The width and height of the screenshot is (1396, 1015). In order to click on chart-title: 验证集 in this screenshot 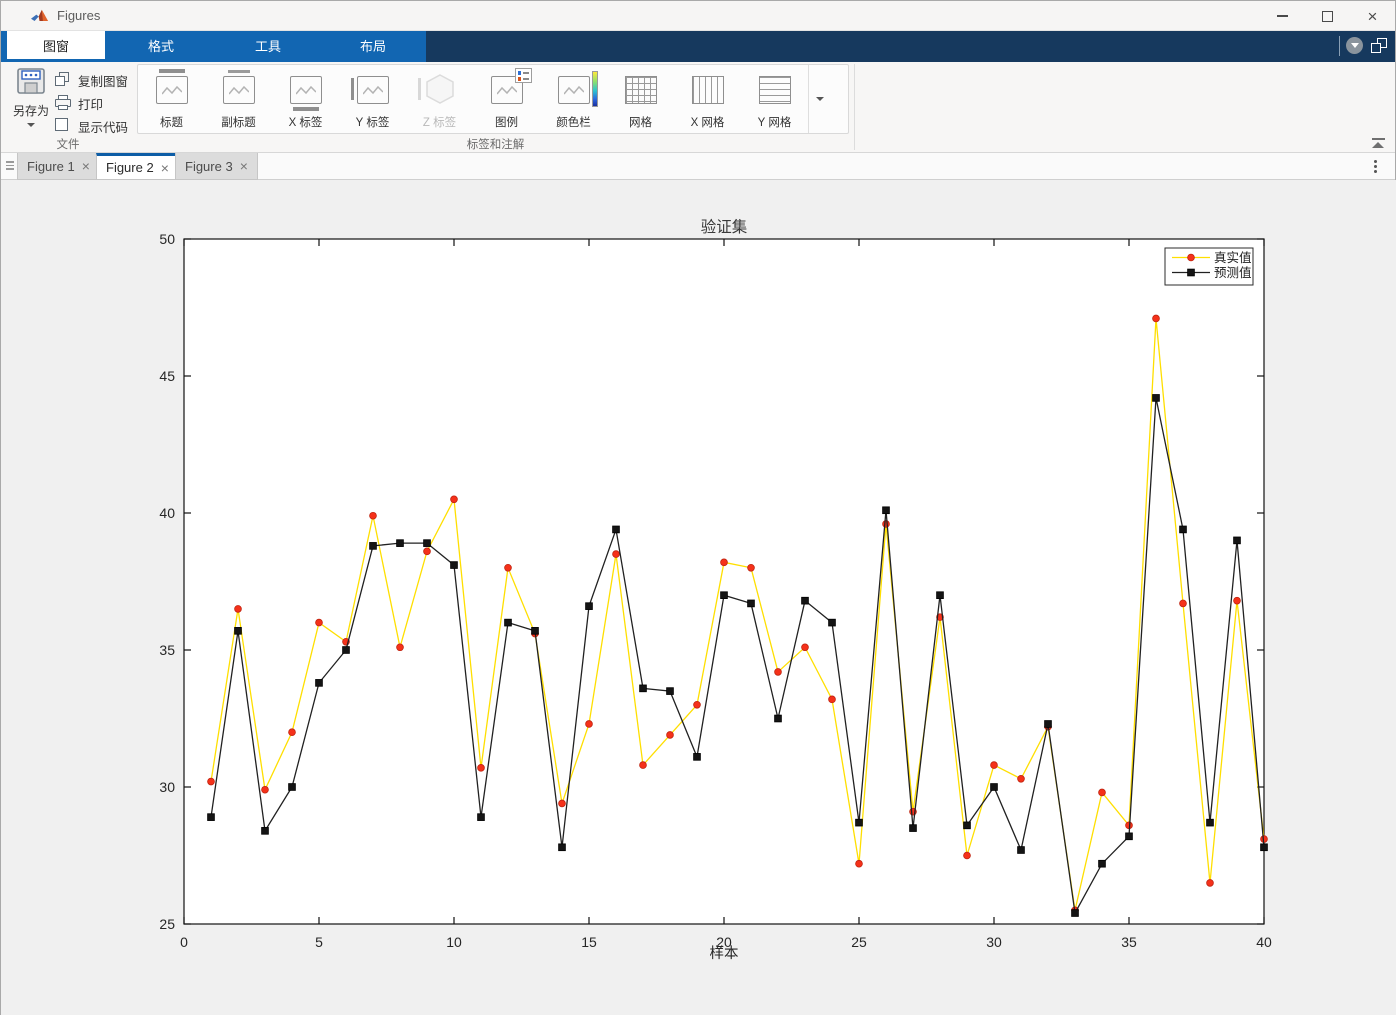, I will do `click(724, 227)`.